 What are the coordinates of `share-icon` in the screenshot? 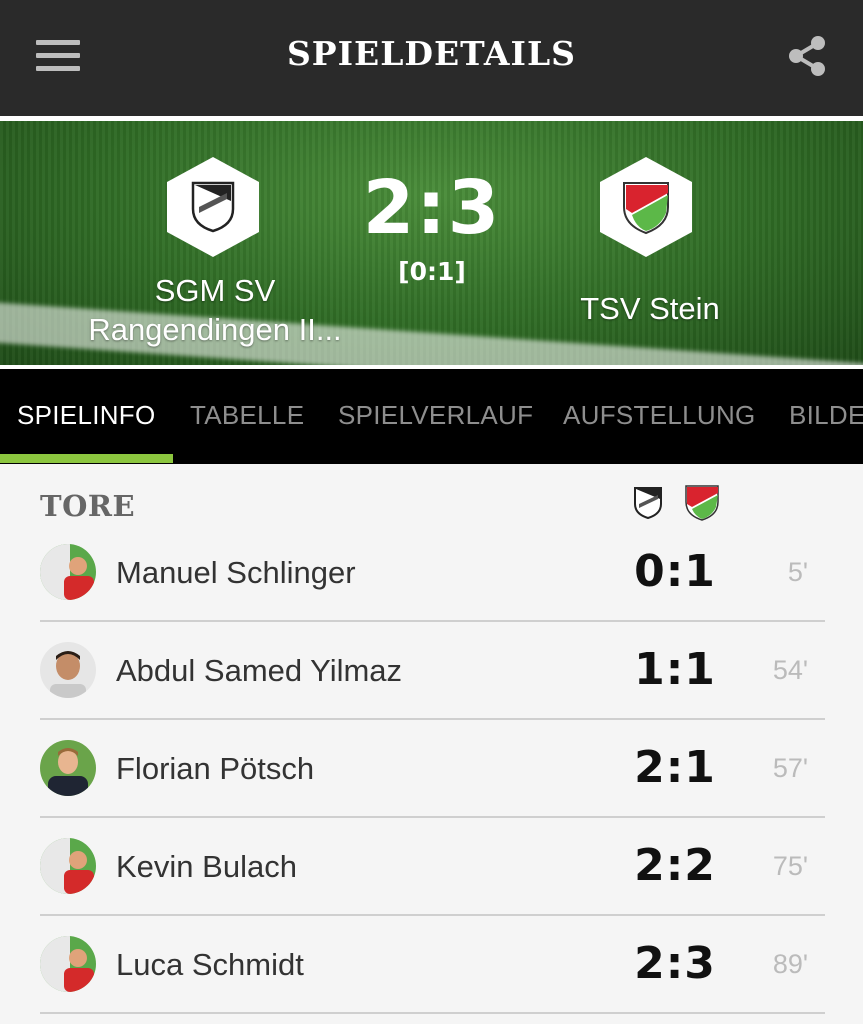 It's located at (807, 56).